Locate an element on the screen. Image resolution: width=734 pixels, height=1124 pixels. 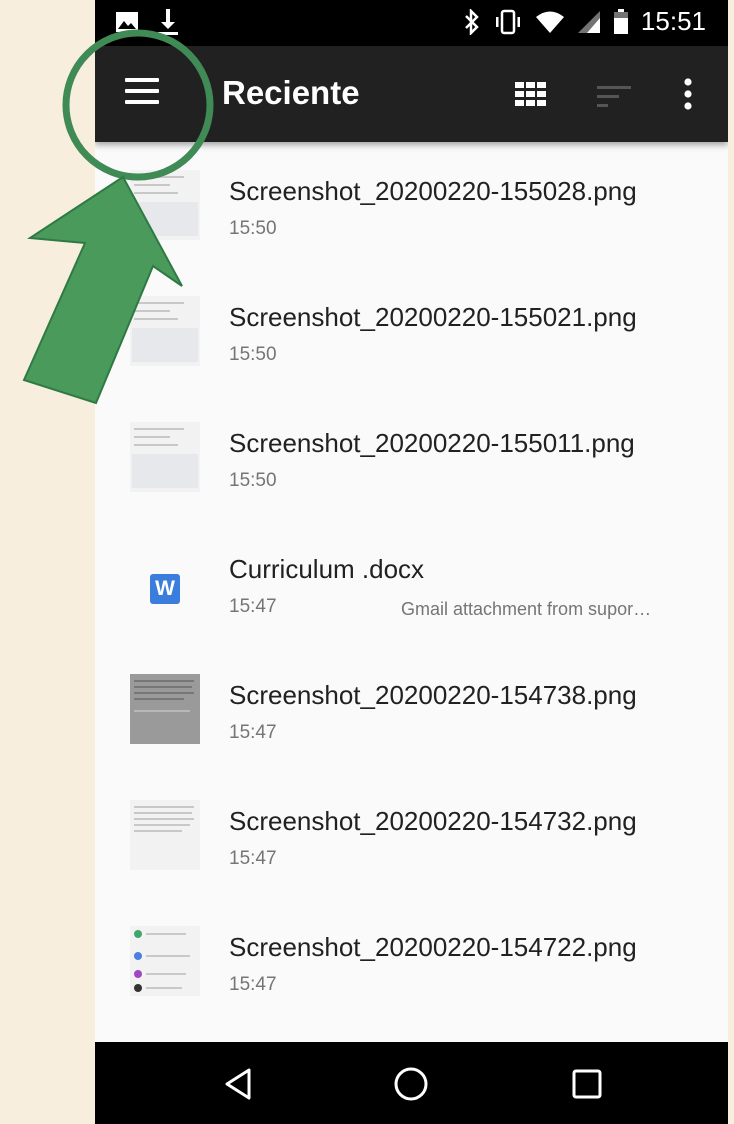
app-bar: Reciente is located at coordinates (411, 94).